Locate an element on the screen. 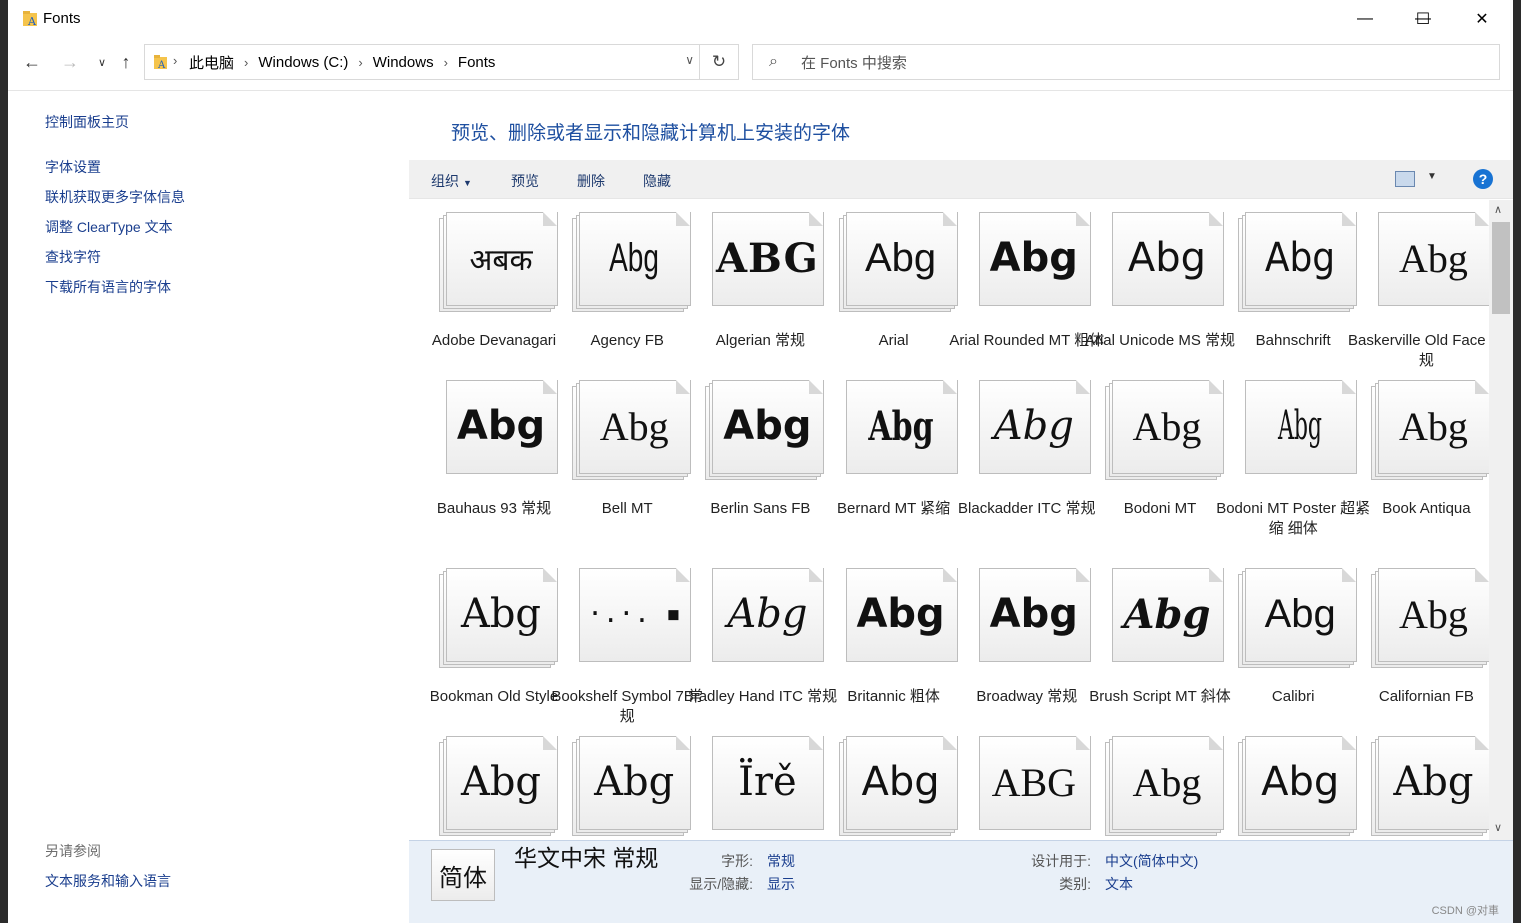 This screenshot has width=1521, height=923. window-title: Fonts is located at coordinates (62, 18).